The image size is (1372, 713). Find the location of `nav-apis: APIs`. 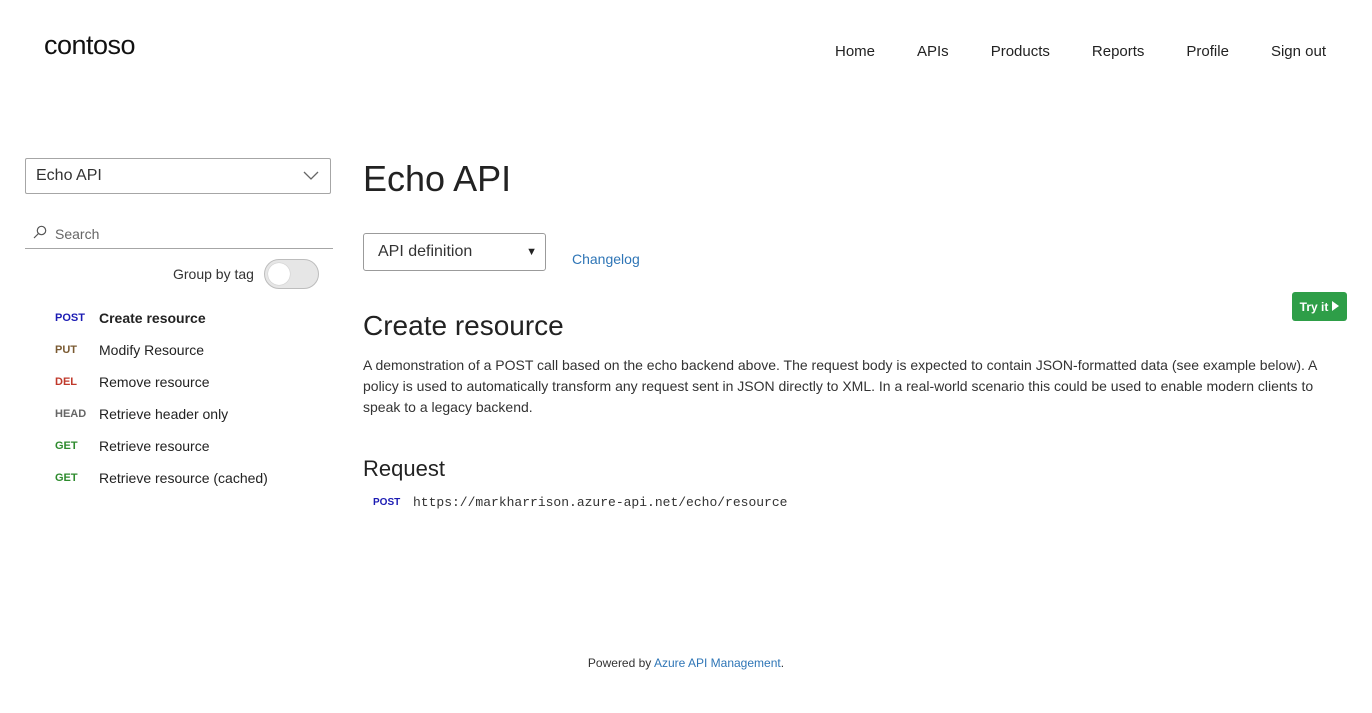

nav-apis: APIs is located at coordinates (933, 51).